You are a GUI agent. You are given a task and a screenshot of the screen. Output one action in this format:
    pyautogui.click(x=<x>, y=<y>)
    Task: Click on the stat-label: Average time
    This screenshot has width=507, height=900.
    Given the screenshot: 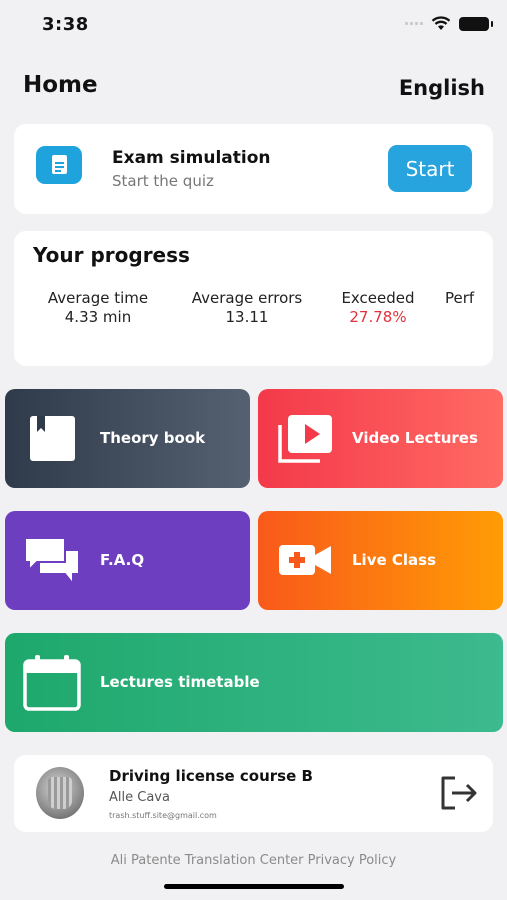 What is the action you would take?
    pyautogui.click(x=98, y=298)
    